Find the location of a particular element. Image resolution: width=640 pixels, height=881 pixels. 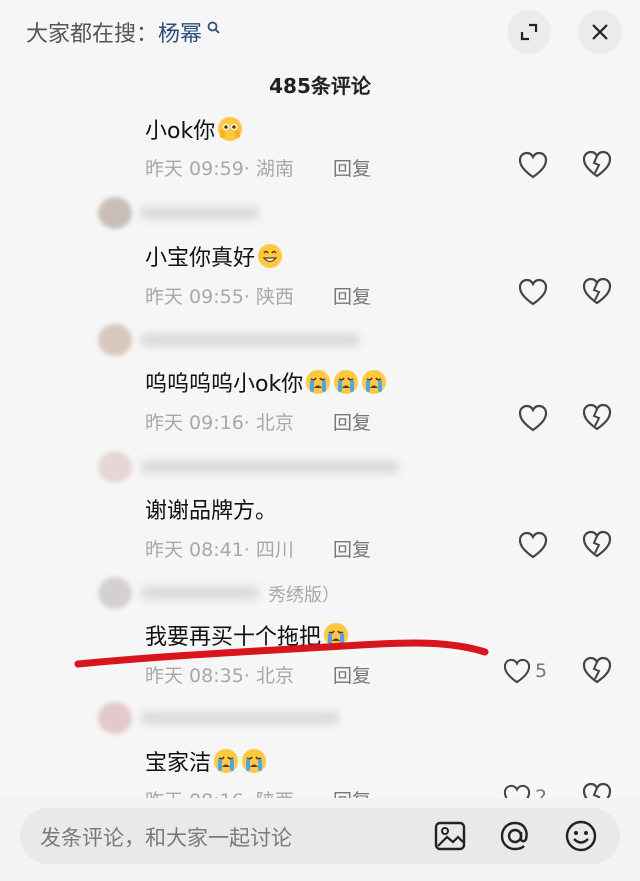

emoji-button is located at coordinates (581, 836).